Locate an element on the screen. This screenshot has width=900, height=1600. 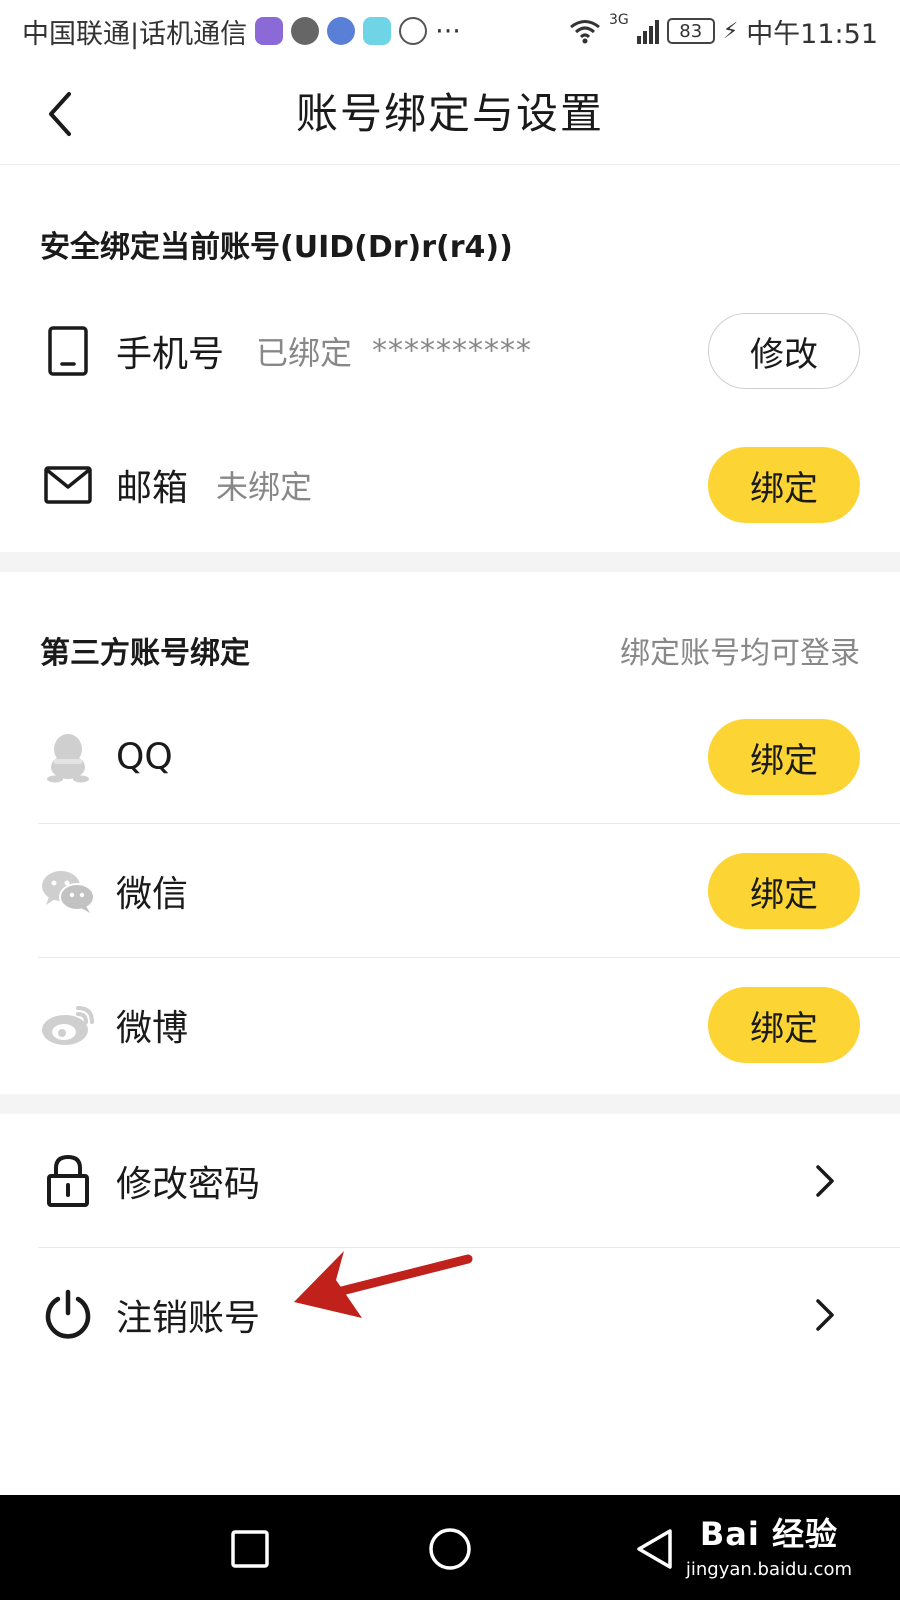
weibo-row: 微博 绑定 is located at coordinates (450, 1025).